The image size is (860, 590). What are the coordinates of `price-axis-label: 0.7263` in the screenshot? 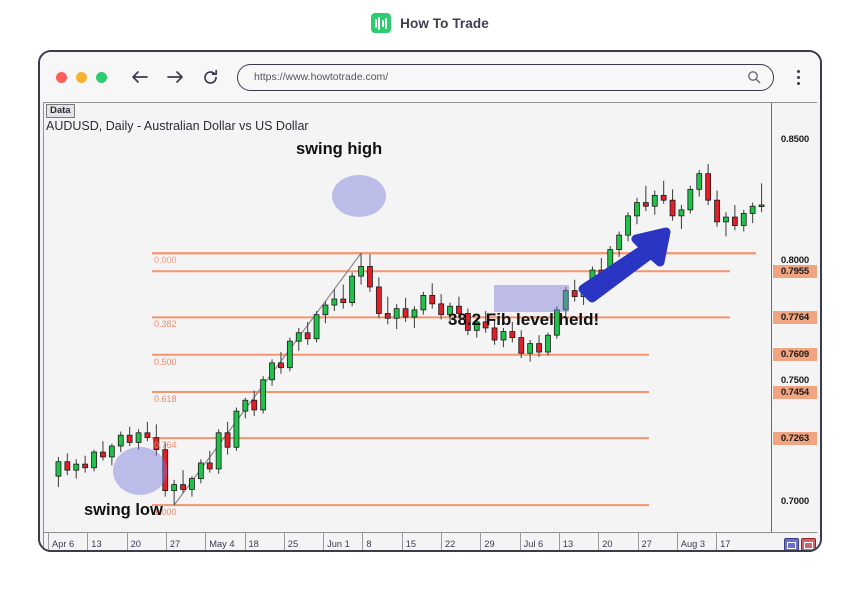 It's located at (795, 438).